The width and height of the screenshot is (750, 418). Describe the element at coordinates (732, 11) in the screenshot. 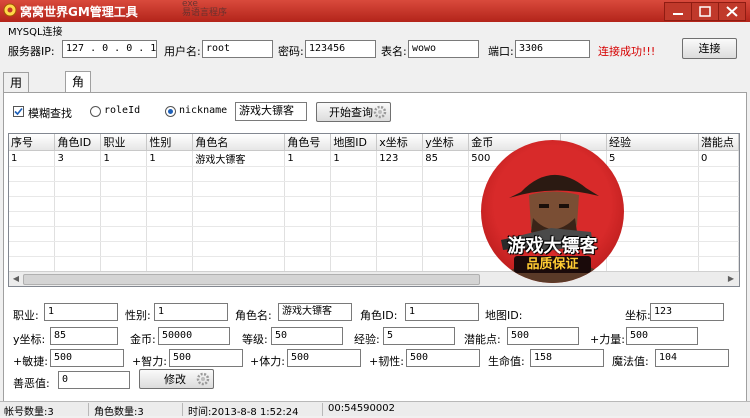

I see `close-button` at that location.